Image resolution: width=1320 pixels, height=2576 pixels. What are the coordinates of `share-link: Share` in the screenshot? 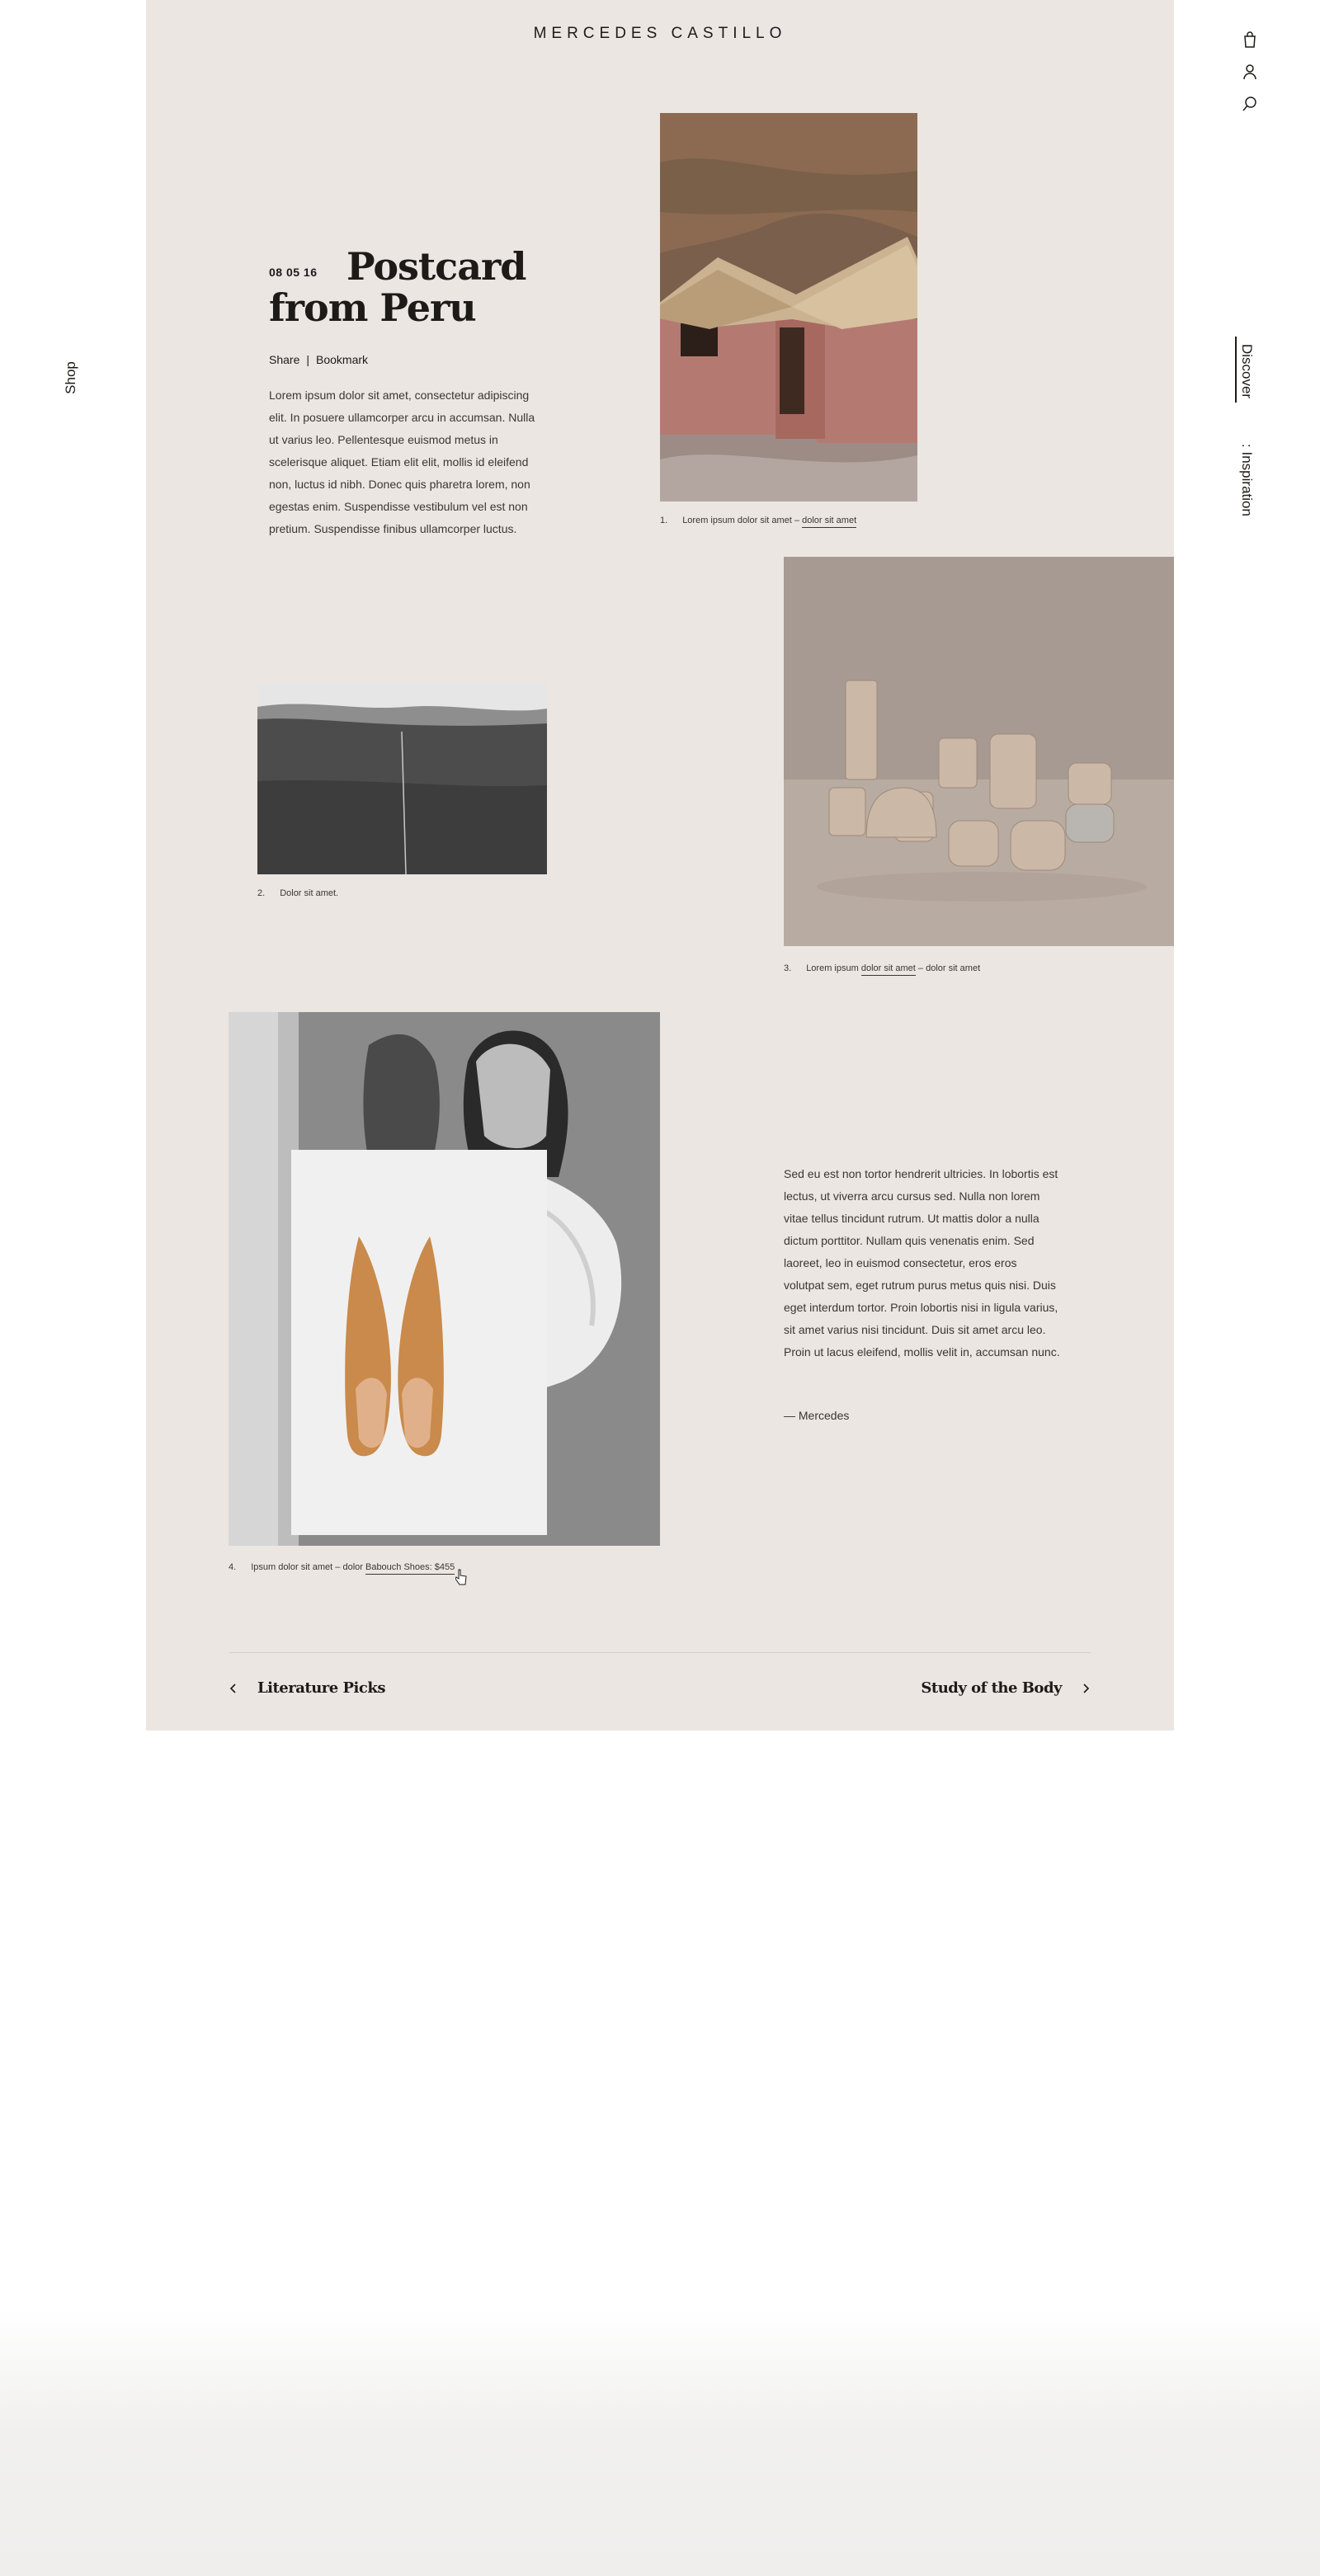 It's located at (284, 359).